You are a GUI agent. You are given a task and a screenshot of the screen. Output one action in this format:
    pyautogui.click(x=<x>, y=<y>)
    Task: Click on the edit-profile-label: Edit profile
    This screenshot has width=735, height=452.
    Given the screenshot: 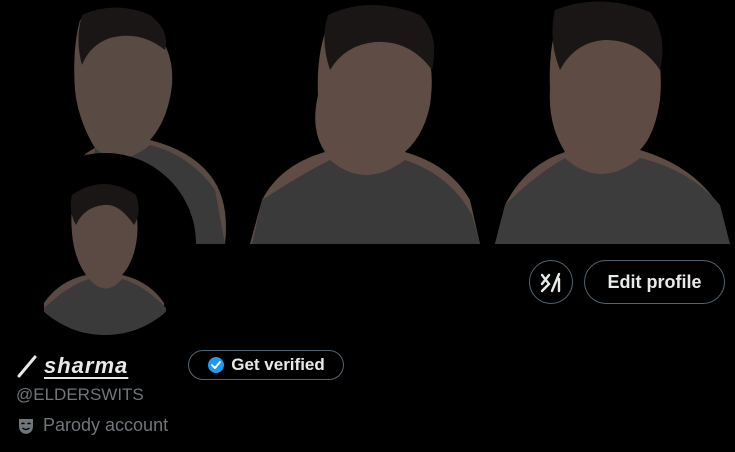 What is the action you would take?
    pyautogui.click(x=654, y=281)
    